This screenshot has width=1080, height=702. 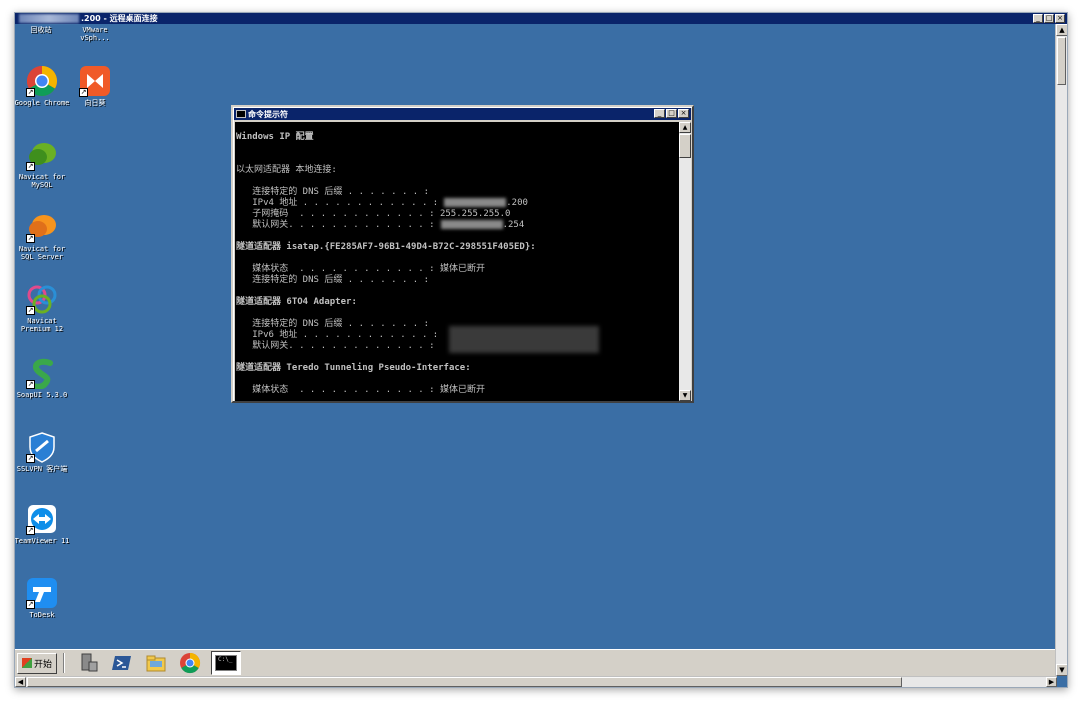 What do you see at coordinates (683, 113) in the screenshot?
I see `cmd-close-button: ×` at bounding box center [683, 113].